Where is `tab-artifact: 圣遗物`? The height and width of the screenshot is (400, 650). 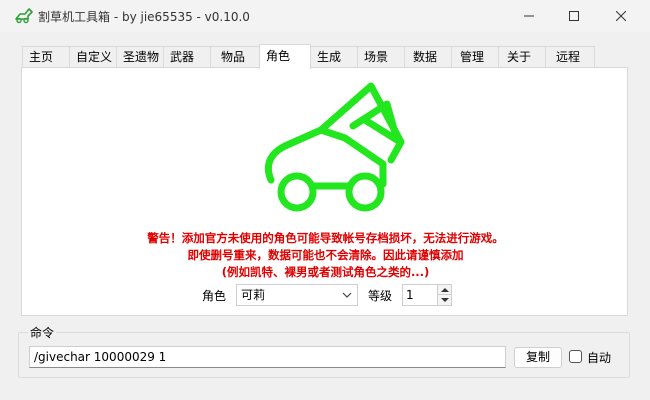
tab-artifact: 圣遗物 is located at coordinates (140, 57).